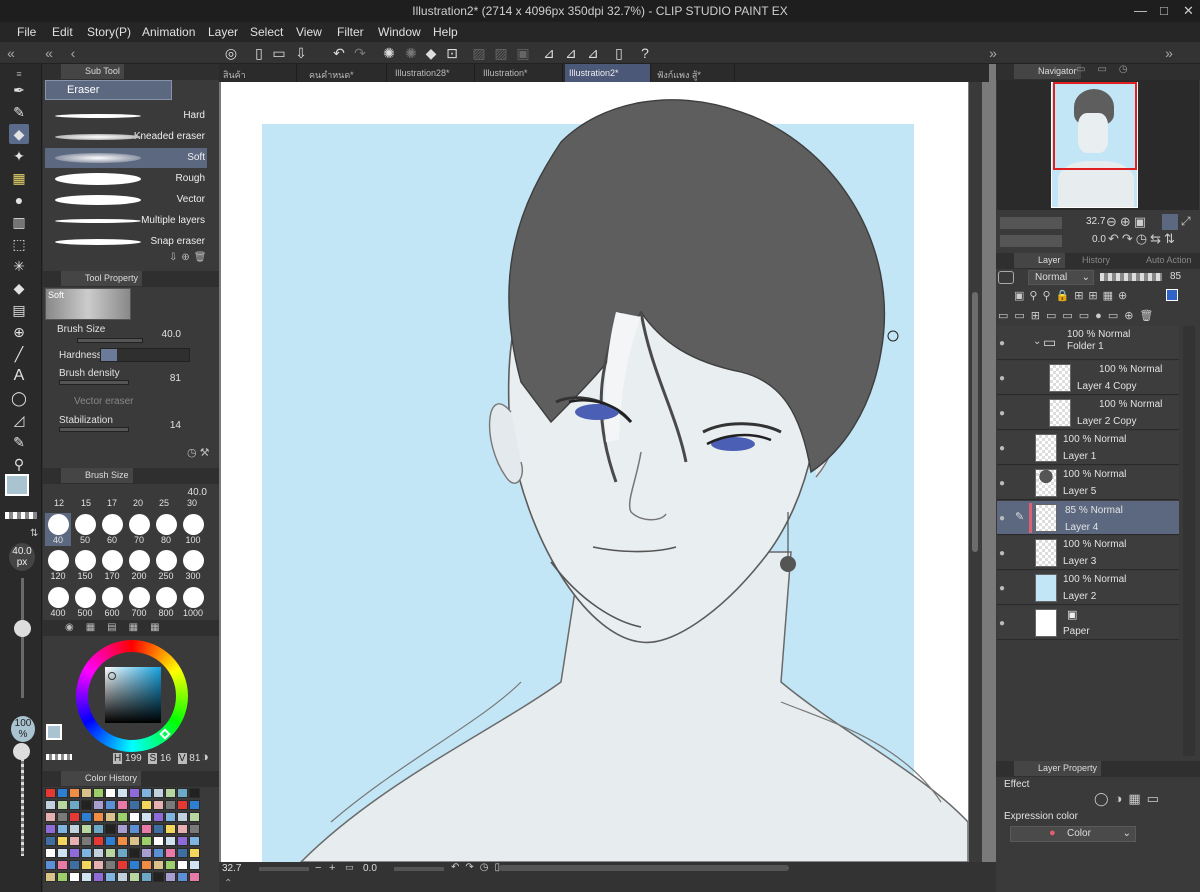 The height and width of the screenshot is (892, 1200). I want to click on tool-property-settings-icon: ◷ ⚒, so click(198, 452).